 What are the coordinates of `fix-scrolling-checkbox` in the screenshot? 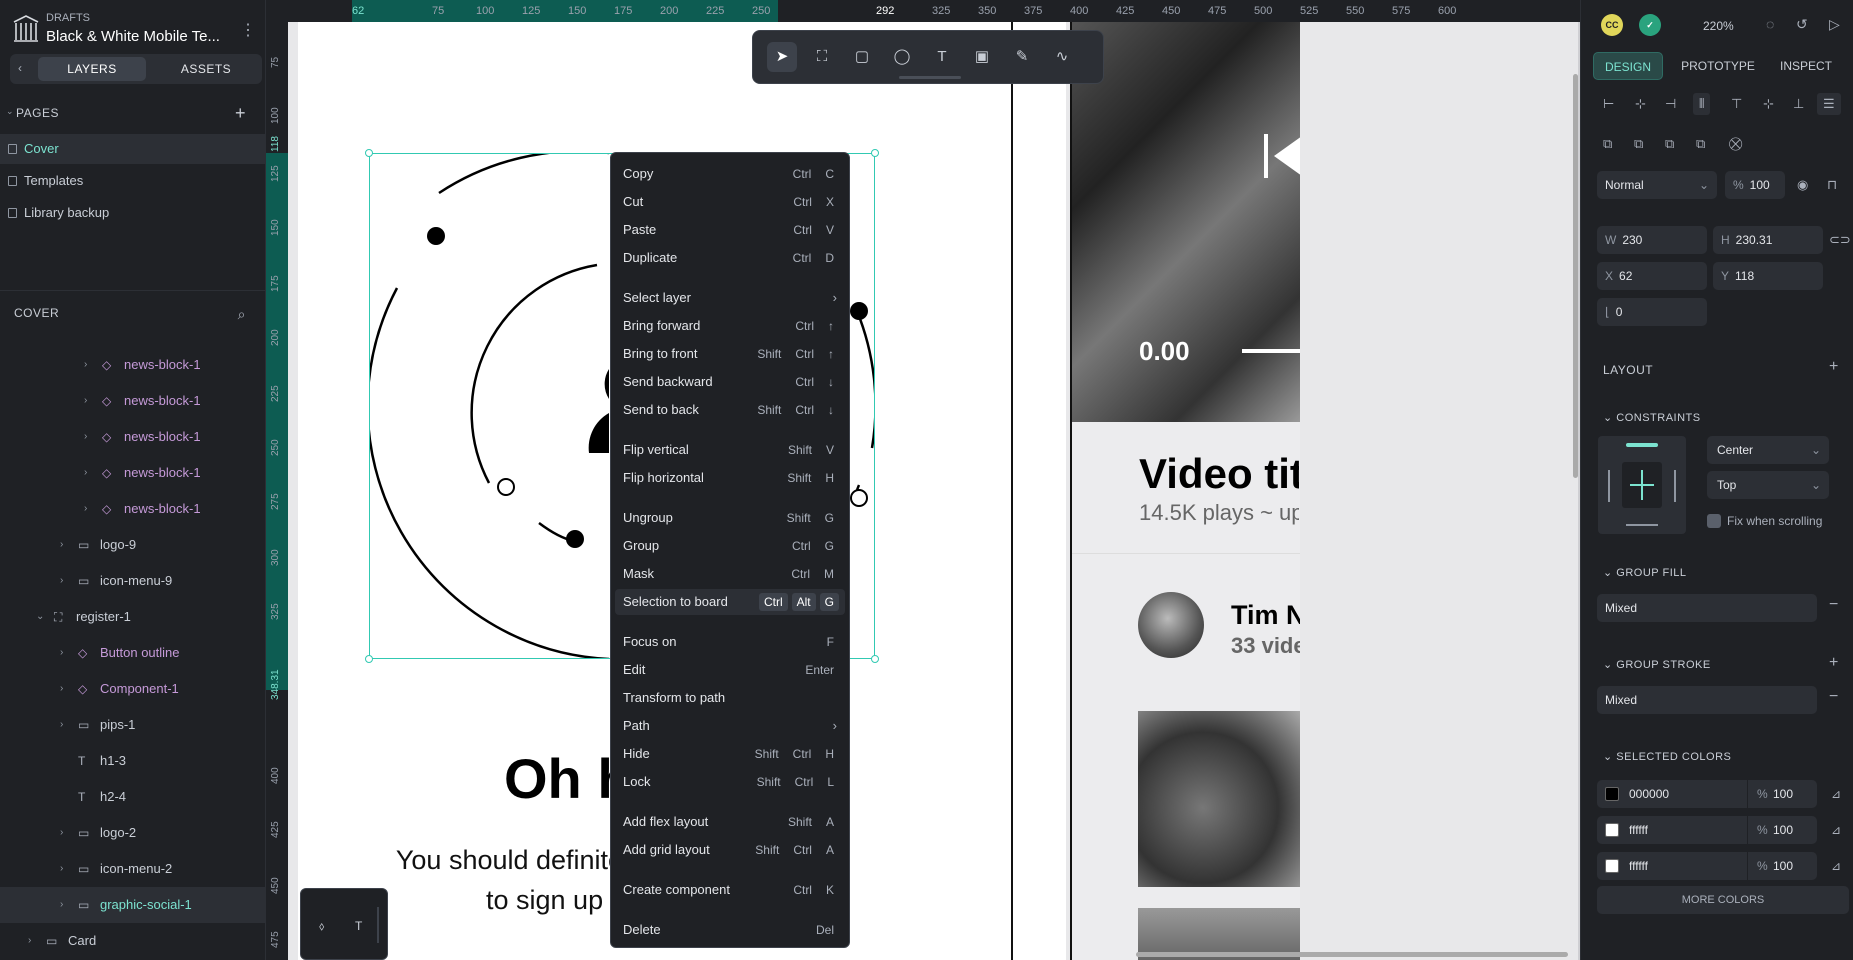 It's located at (1714, 521).